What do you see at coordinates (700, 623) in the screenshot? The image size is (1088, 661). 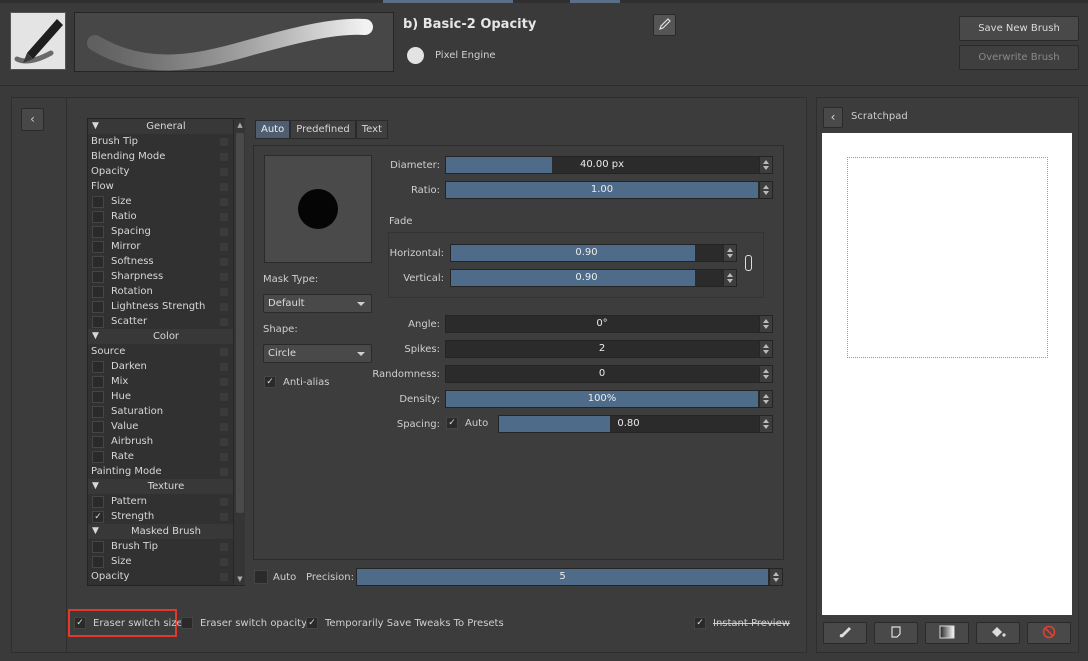 I see `instant-preview-checkbox: ✓` at bounding box center [700, 623].